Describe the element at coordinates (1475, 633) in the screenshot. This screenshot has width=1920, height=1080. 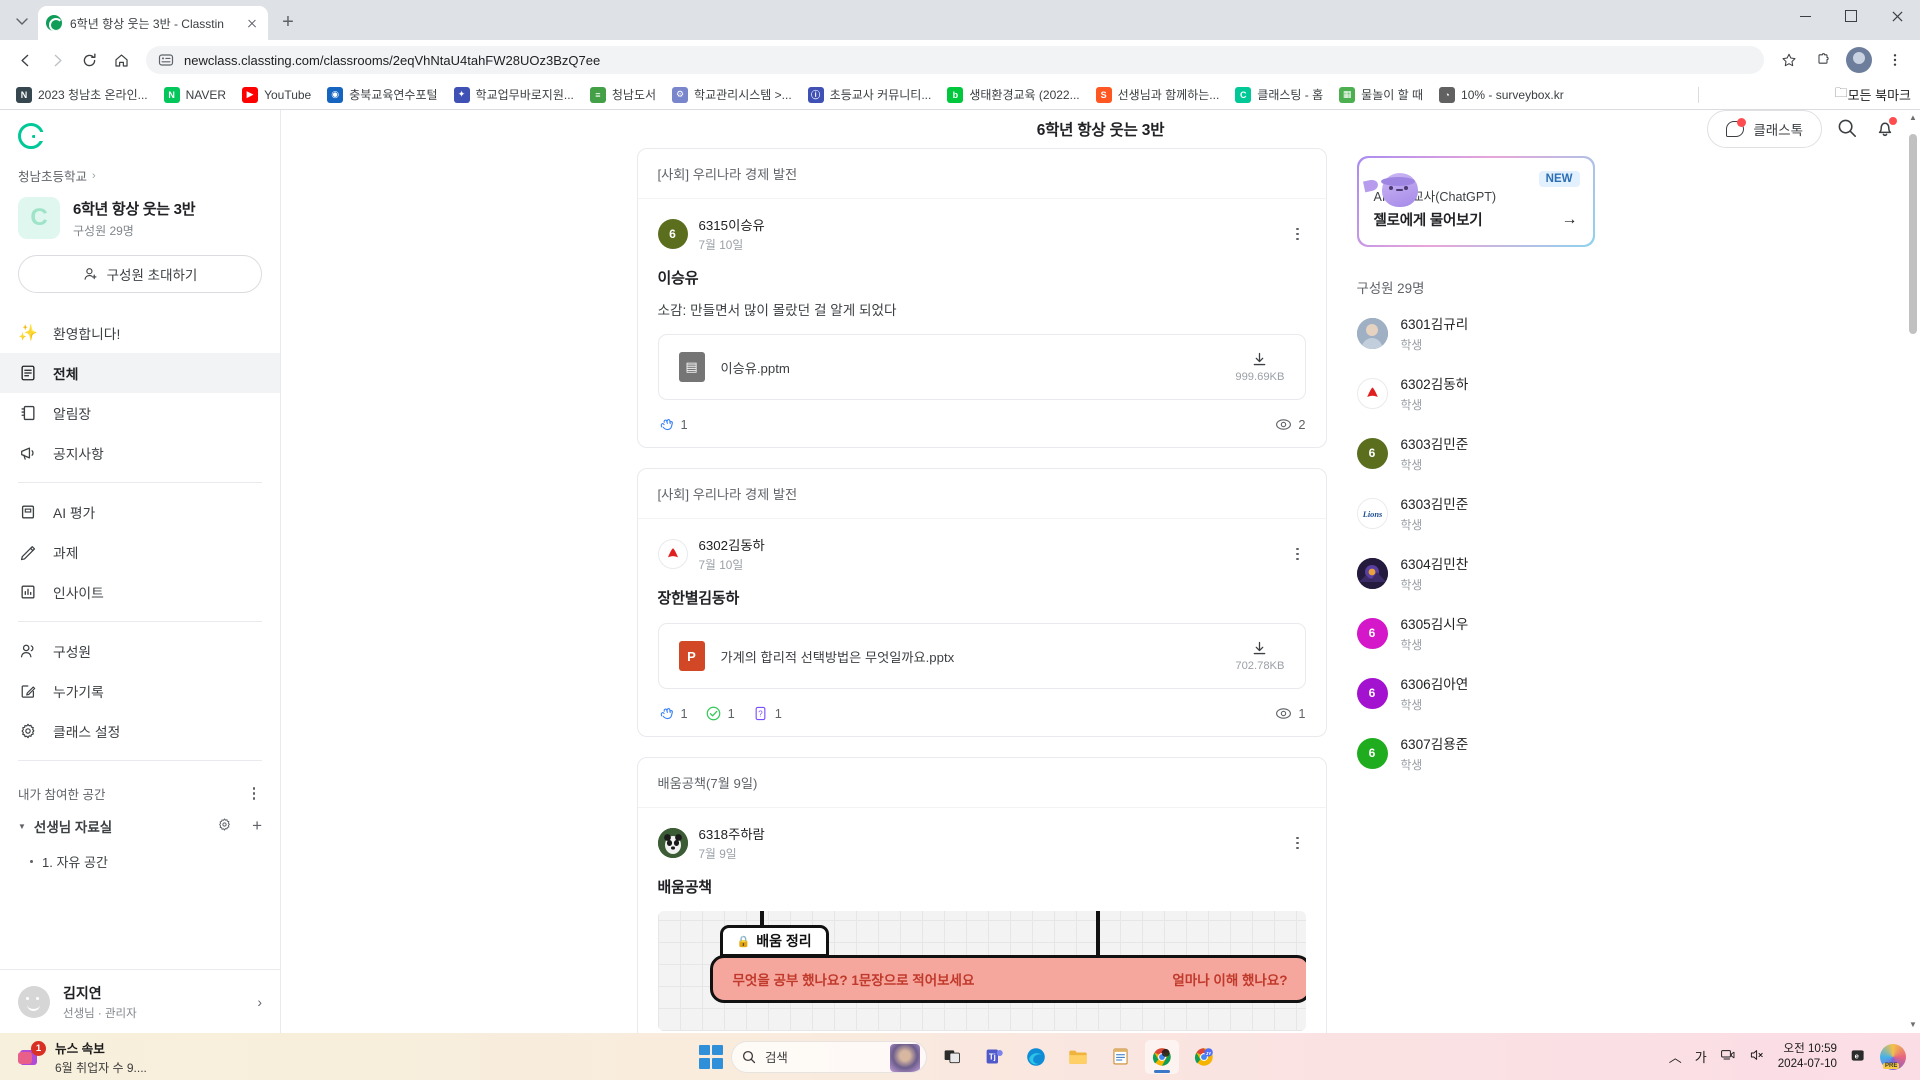
I see `list-item: 6 6305김시우 학생` at that location.